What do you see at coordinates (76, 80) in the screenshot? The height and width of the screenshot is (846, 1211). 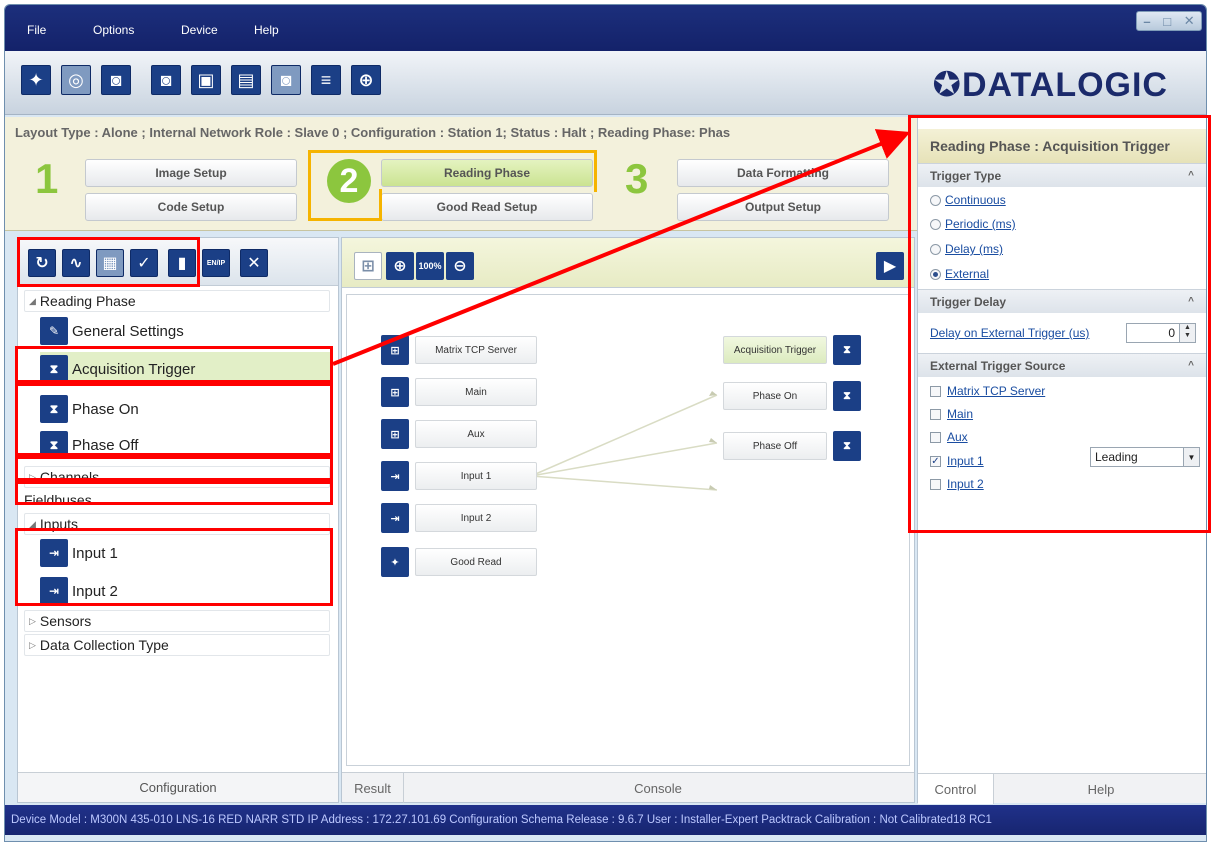 I see `discover-icon: ◎` at bounding box center [76, 80].